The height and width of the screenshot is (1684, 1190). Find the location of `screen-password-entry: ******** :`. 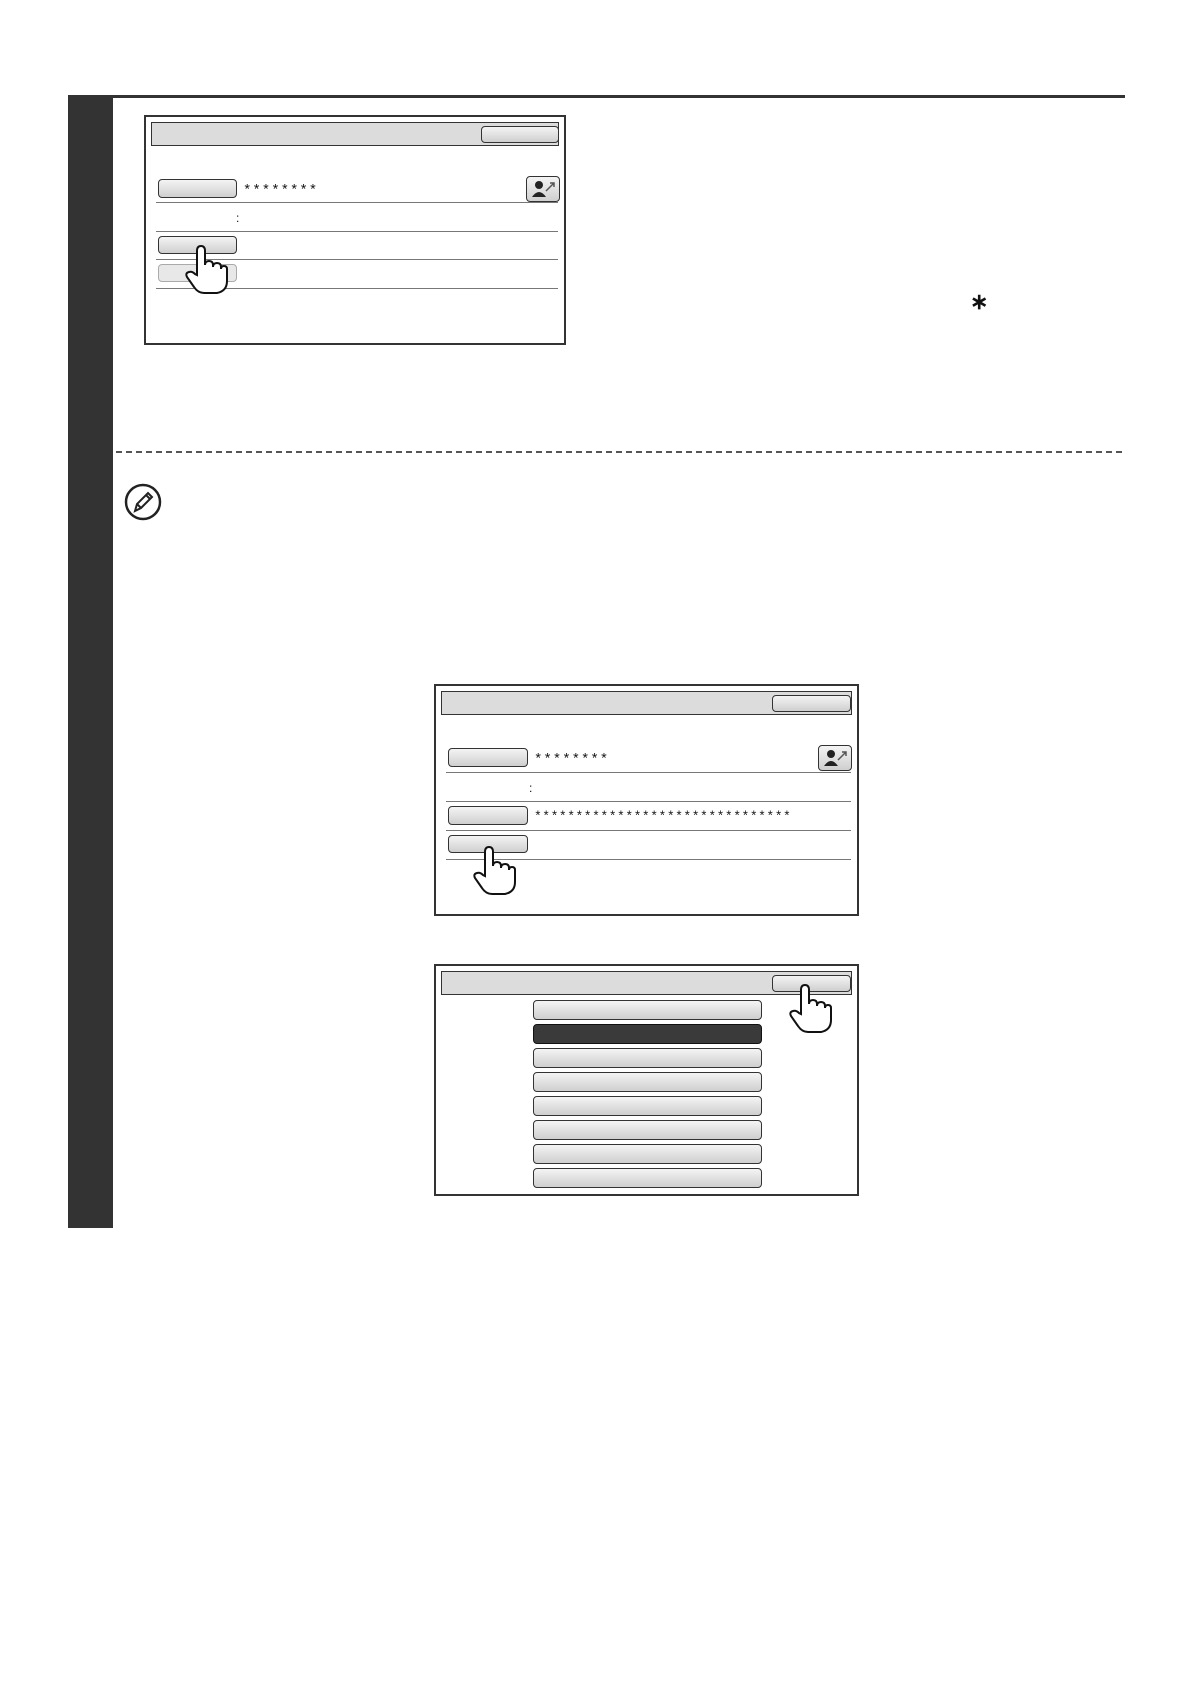

screen-password-entry: ******** : is located at coordinates (355, 230).